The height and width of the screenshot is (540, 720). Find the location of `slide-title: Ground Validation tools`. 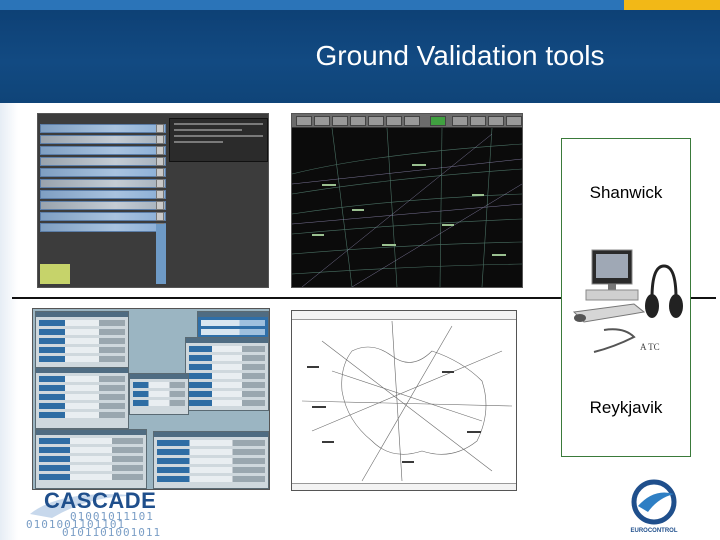

slide-title: Ground Validation tools is located at coordinates (460, 55).